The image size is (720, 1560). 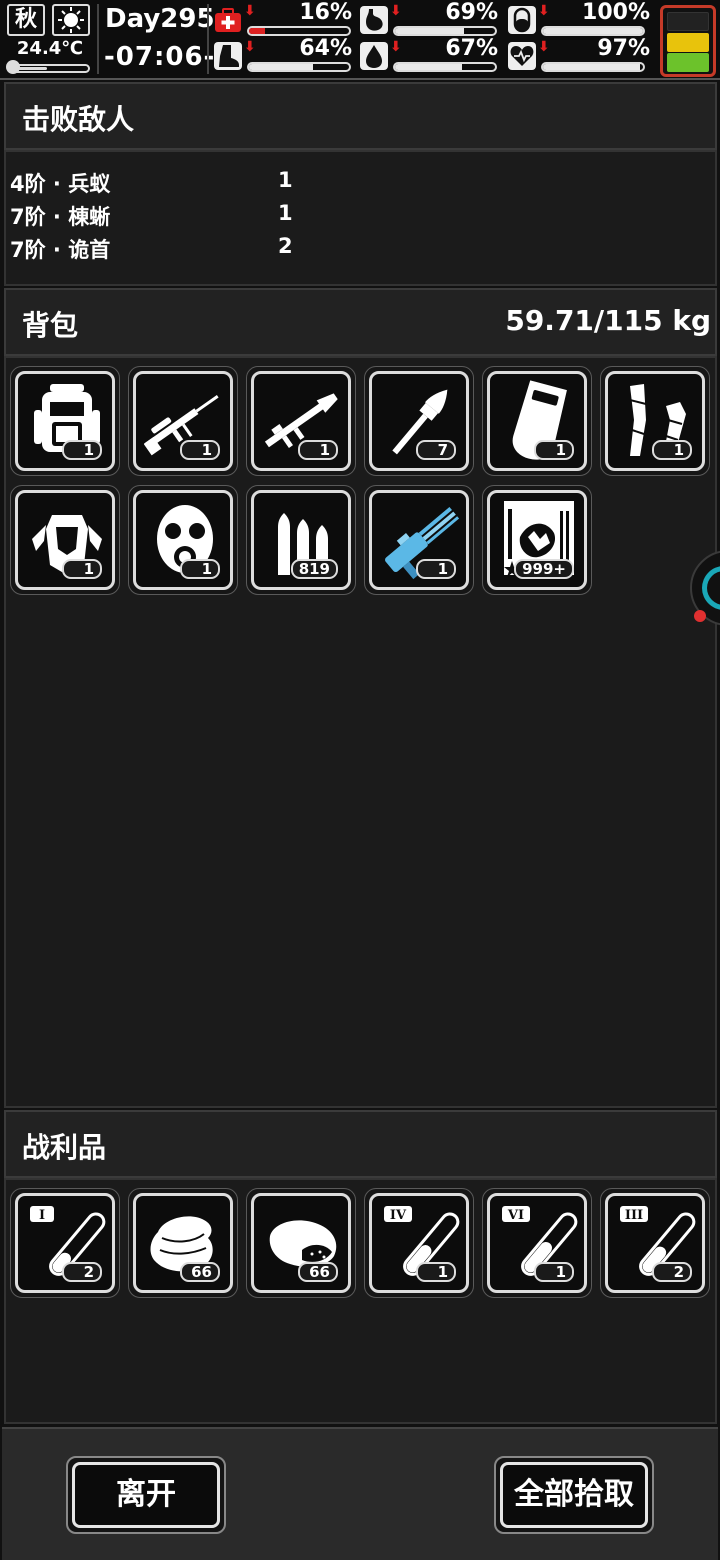 I want to click on item-count: 7, so click(x=436, y=450).